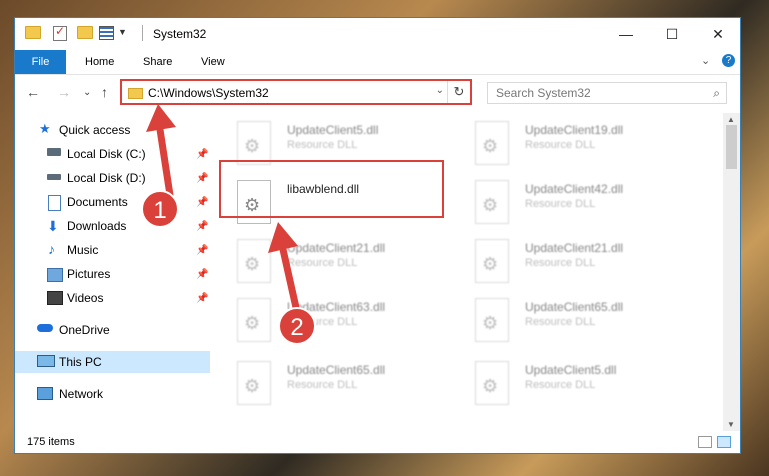  What do you see at coordinates (106, 154) in the screenshot?
I see `sidebar-item-label: Local Disk (C:)` at bounding box center [106, 154].